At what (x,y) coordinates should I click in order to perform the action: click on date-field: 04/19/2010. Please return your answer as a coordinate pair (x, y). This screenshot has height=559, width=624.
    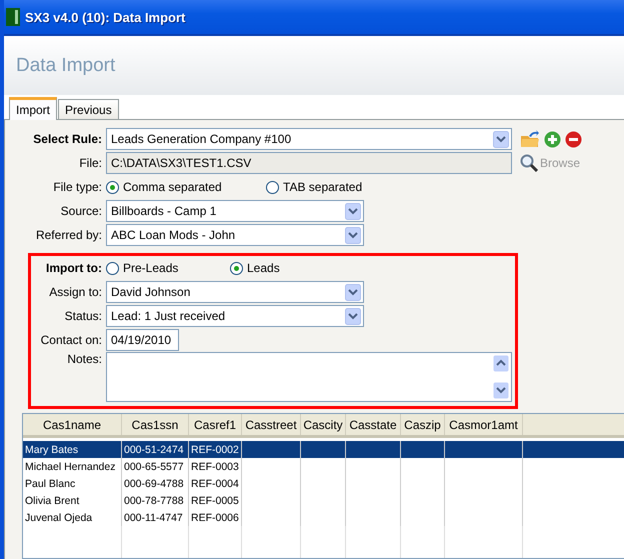
    Looking at the image, I should click on (142, 340).